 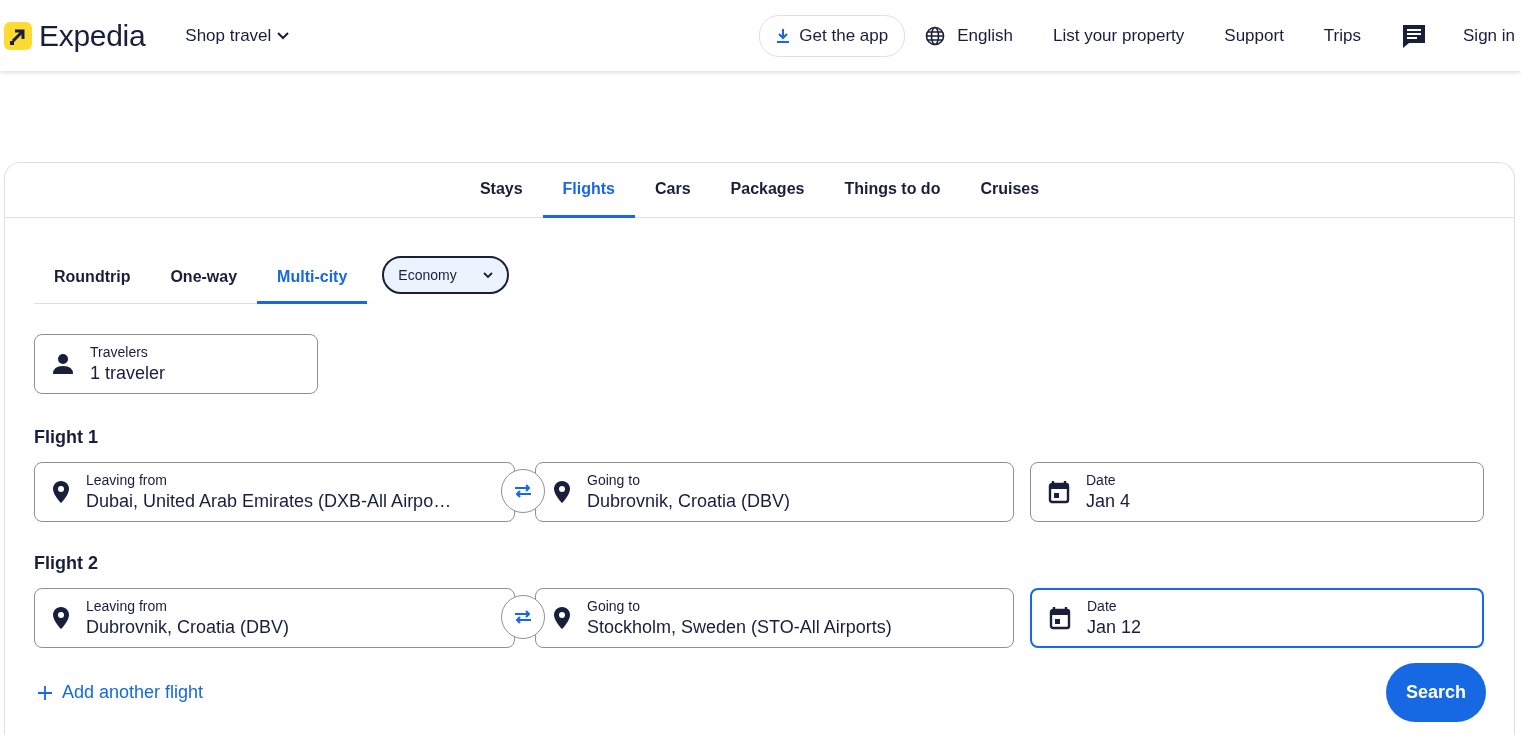 I want to click on language-button: English, so click(x=969, y=35).